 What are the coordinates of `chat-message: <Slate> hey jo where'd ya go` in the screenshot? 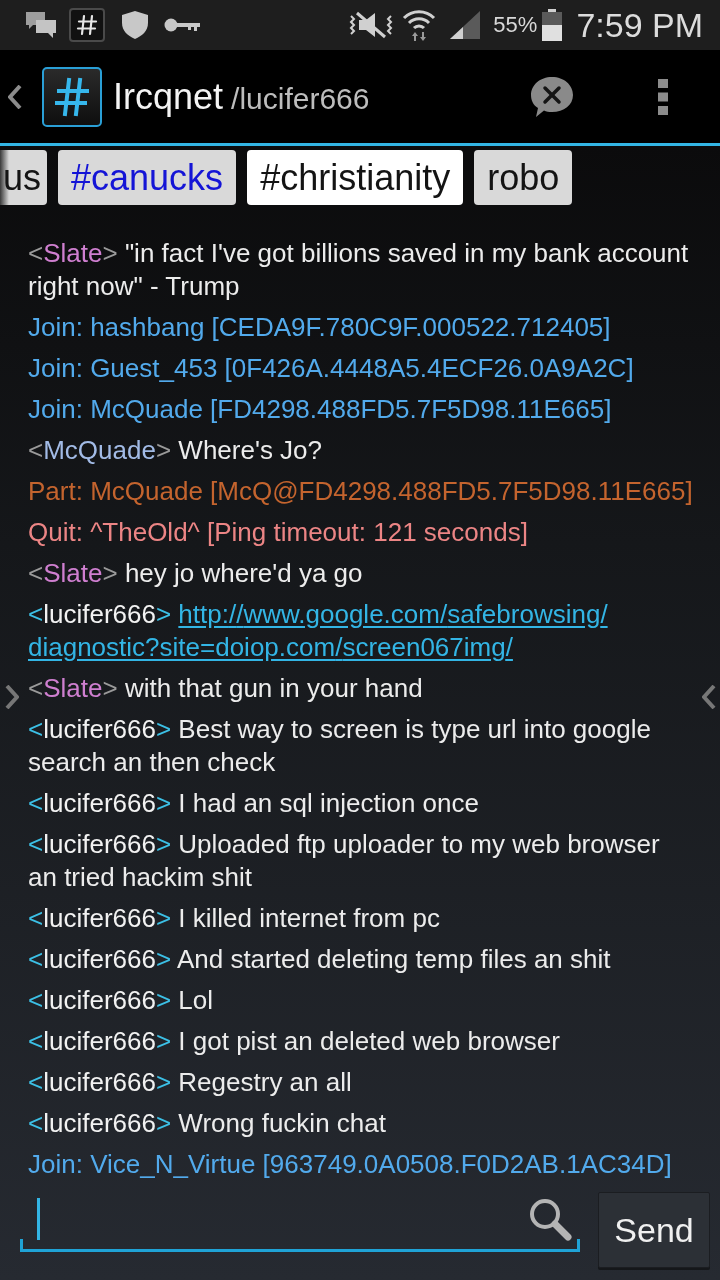 It's located at (196, 573).